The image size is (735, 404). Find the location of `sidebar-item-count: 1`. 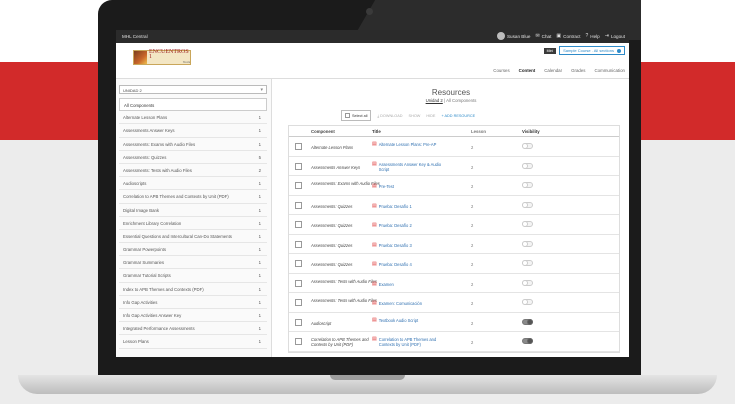

sidebar-item-count: 1 is located at coordinates (259, 223).